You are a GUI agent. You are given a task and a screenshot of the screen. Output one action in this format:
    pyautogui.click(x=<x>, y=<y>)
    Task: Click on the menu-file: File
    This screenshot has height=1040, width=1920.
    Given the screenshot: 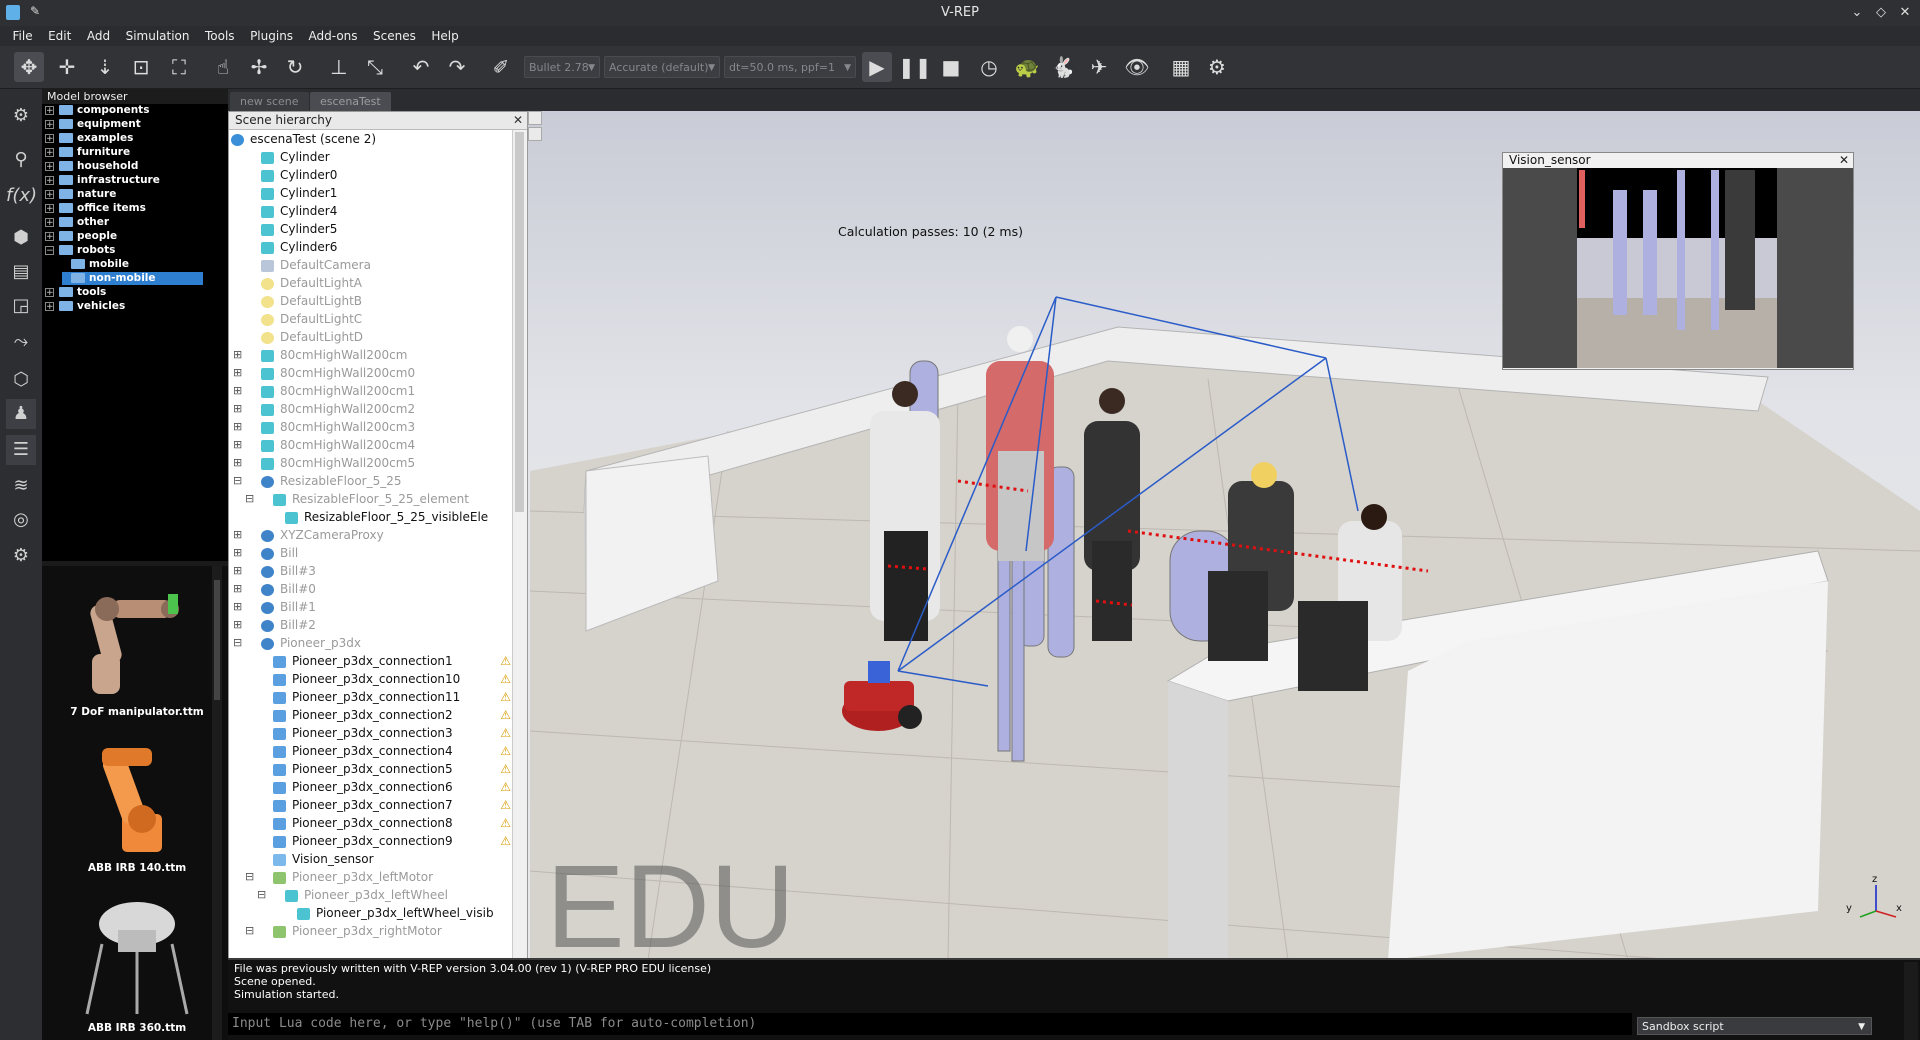 What is the action you would take?
    pyautogui.click(x=23, y=36)
    